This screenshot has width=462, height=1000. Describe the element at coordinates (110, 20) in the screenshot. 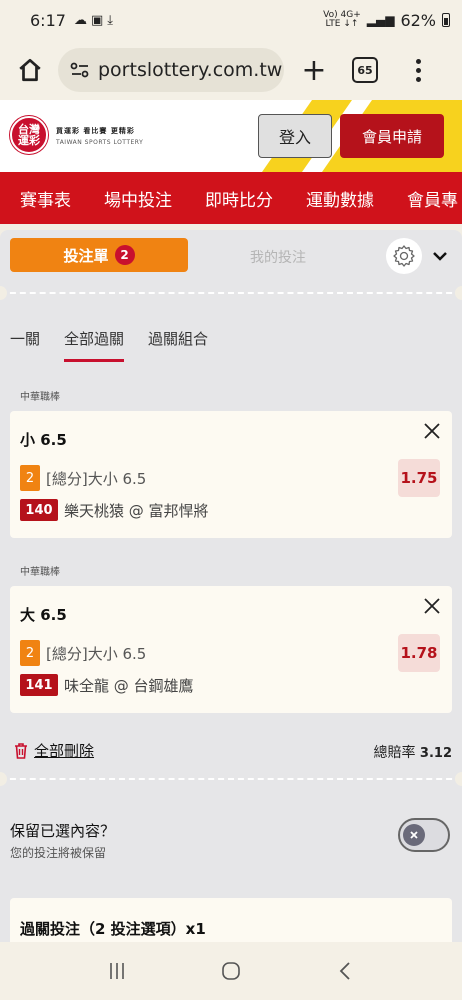

I see `download-icon: ⤓` at that location.